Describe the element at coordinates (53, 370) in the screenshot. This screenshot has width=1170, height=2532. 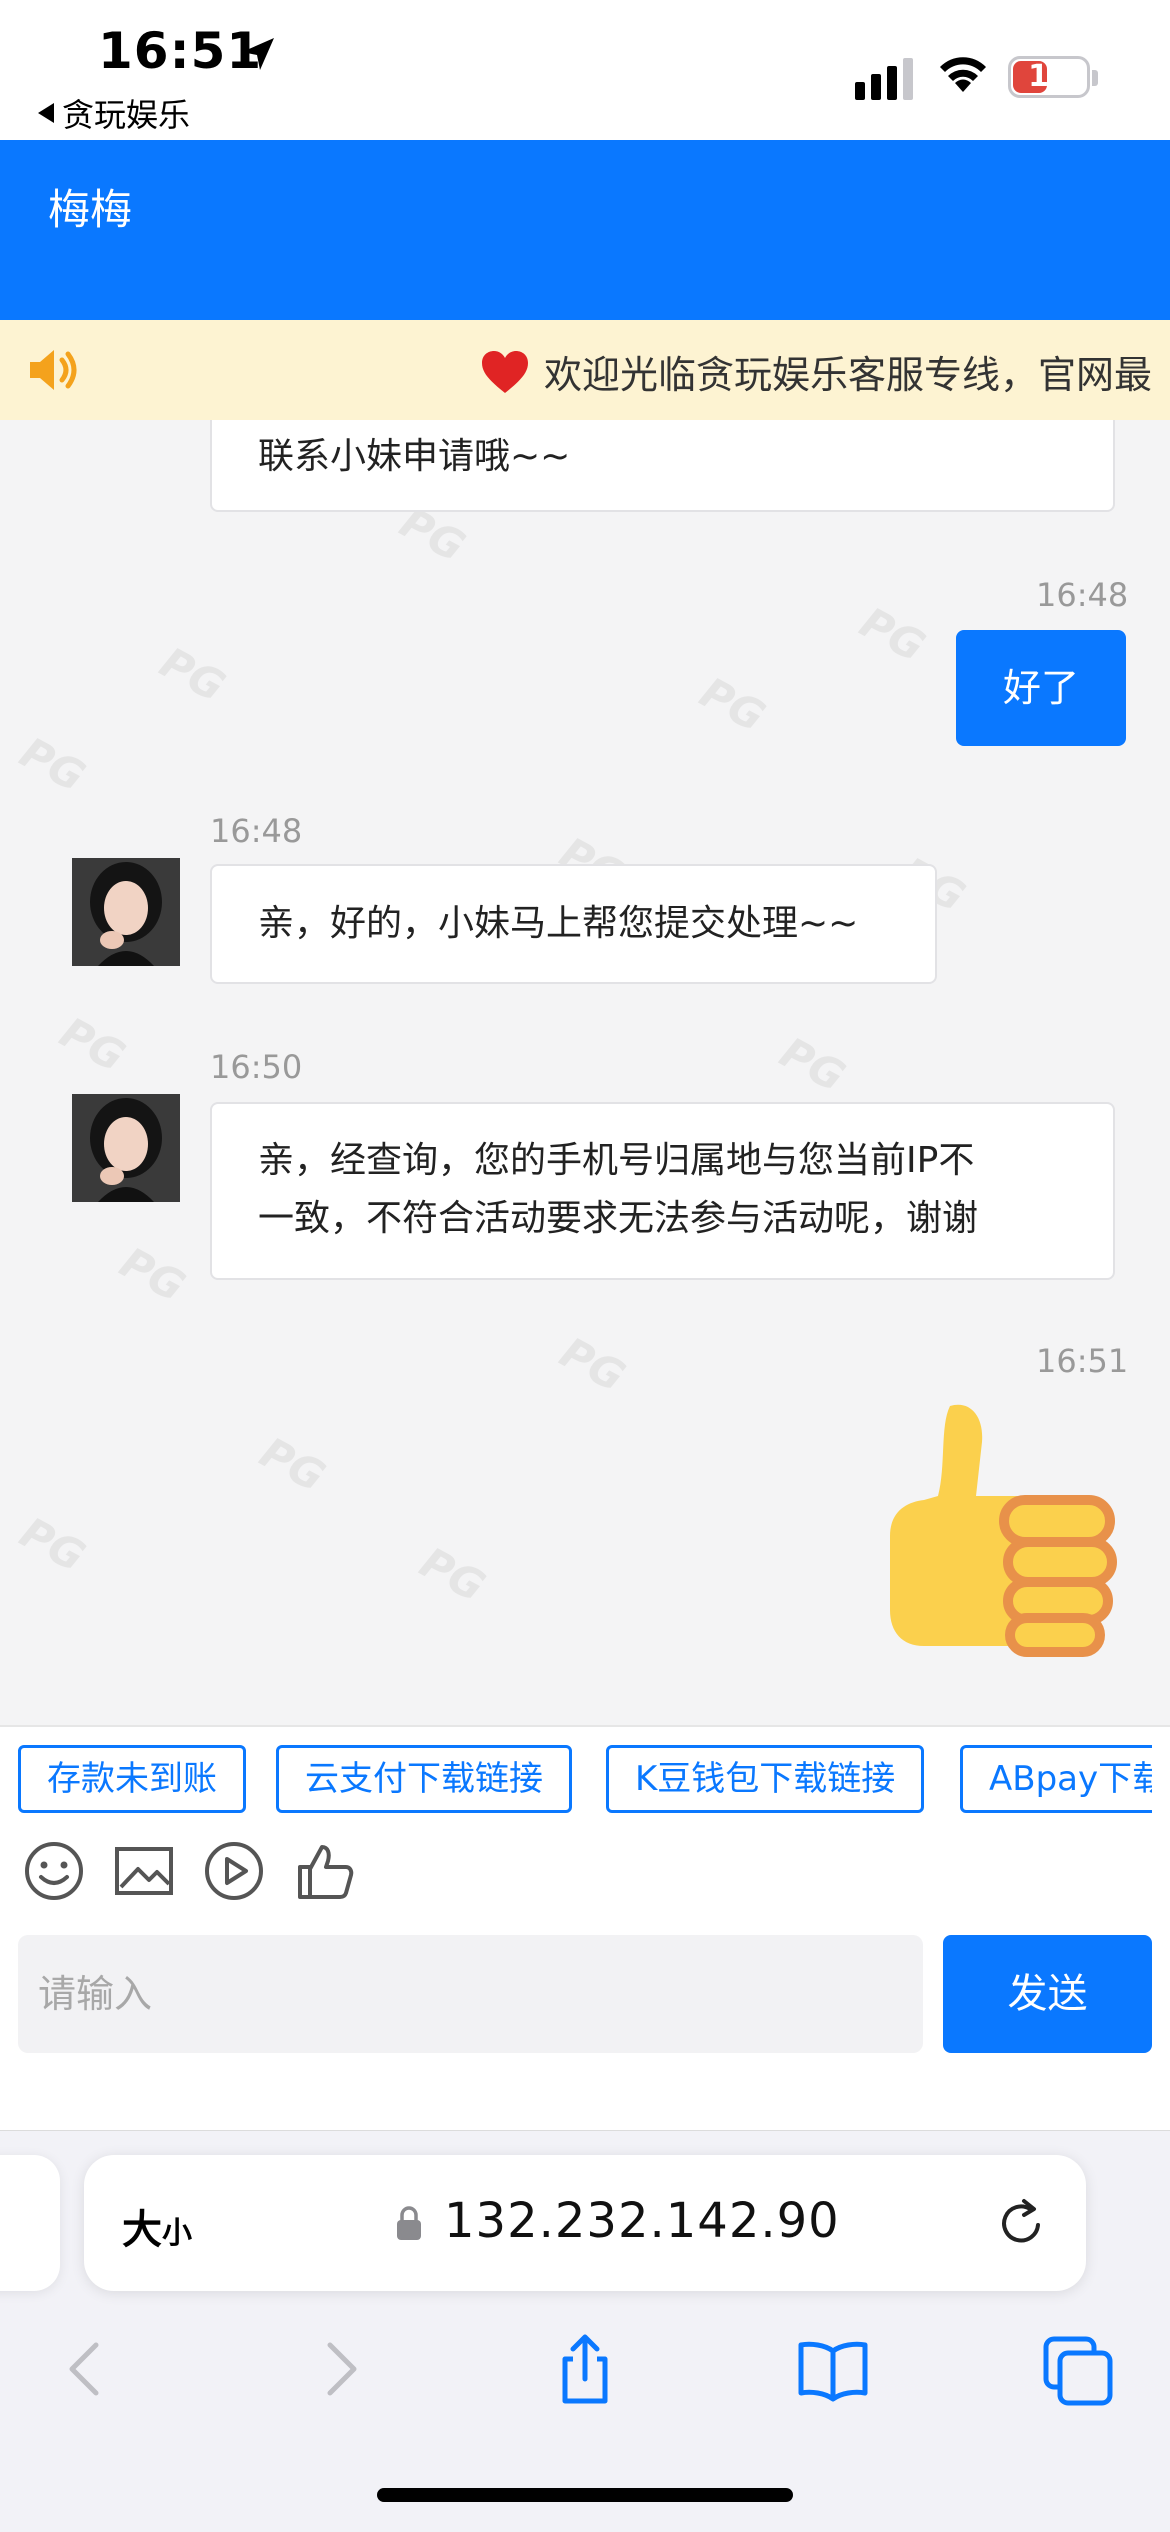
I see `speaker-icon` at that location.